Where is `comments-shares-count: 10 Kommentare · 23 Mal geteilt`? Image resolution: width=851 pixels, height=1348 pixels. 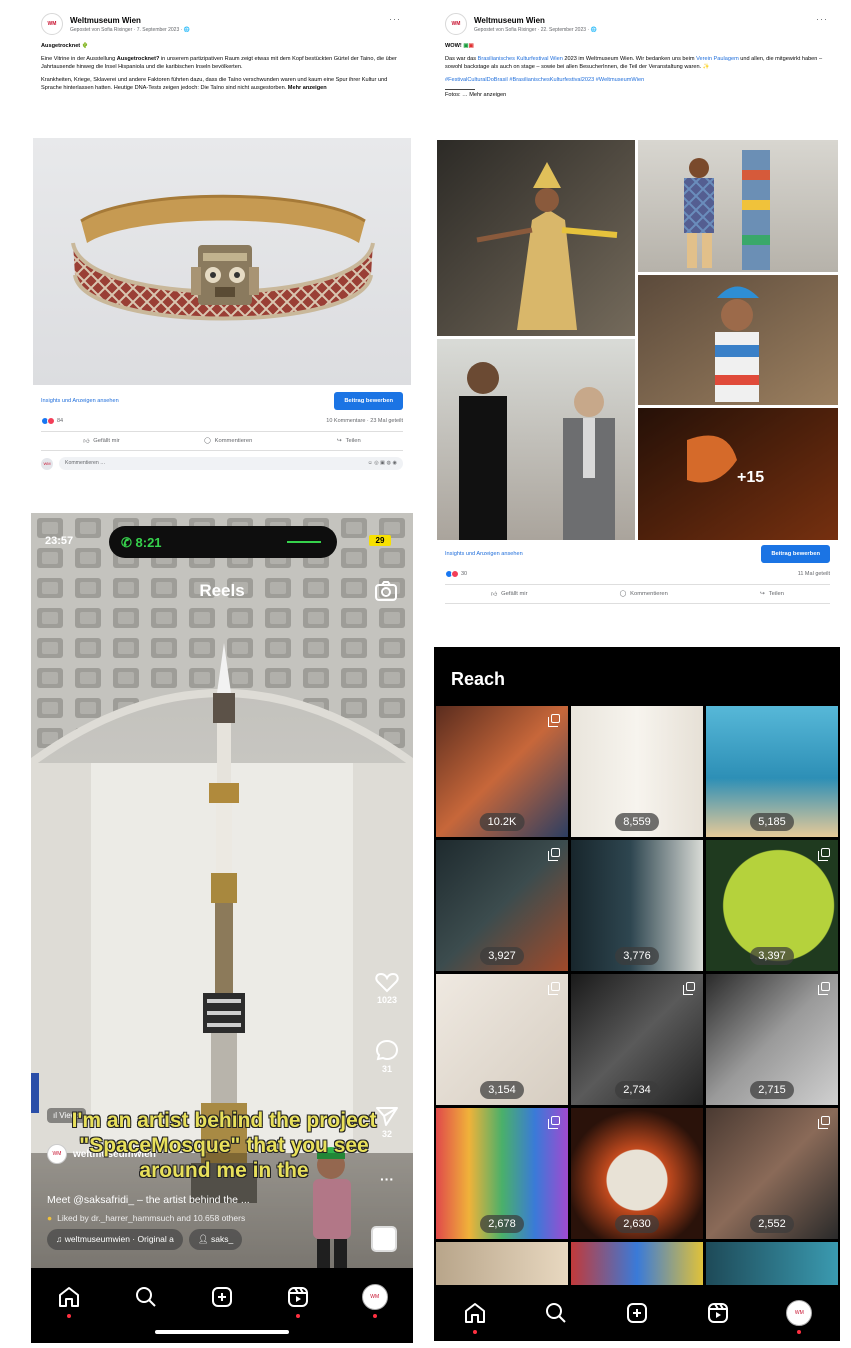
comments-shares-count: 10 Kommentare · 23 Mal geteilt is located at coordinates (364, 421).